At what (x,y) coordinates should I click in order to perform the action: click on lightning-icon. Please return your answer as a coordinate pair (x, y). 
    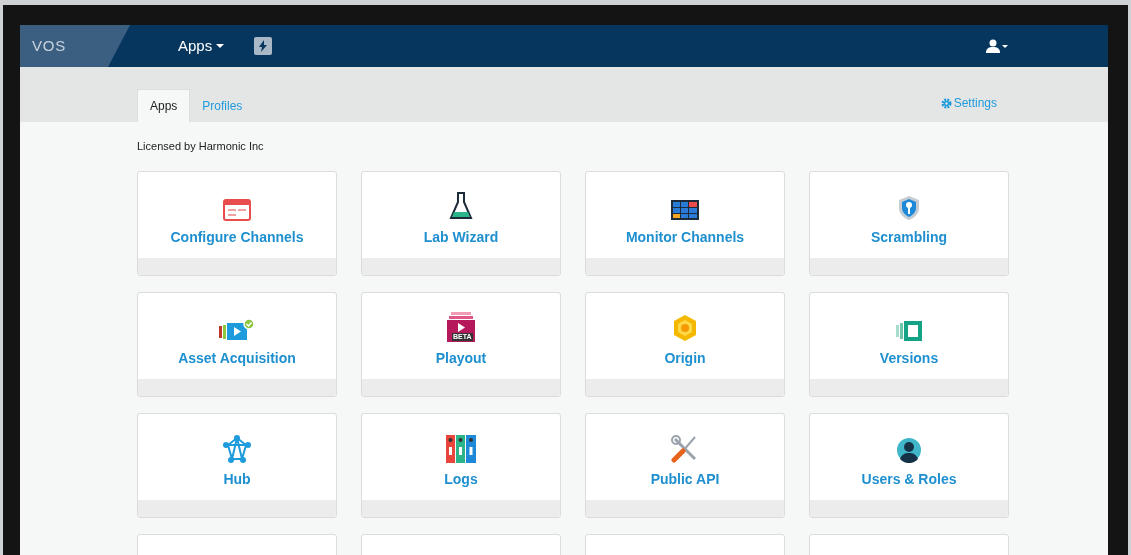
    Looking at the image, I should click on (263, 46).